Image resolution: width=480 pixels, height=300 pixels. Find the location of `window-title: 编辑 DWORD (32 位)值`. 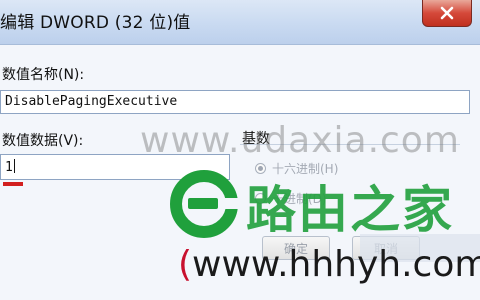

window-title: 编辑 DWORD (32 位)值 is located at coordinates (95, 23).